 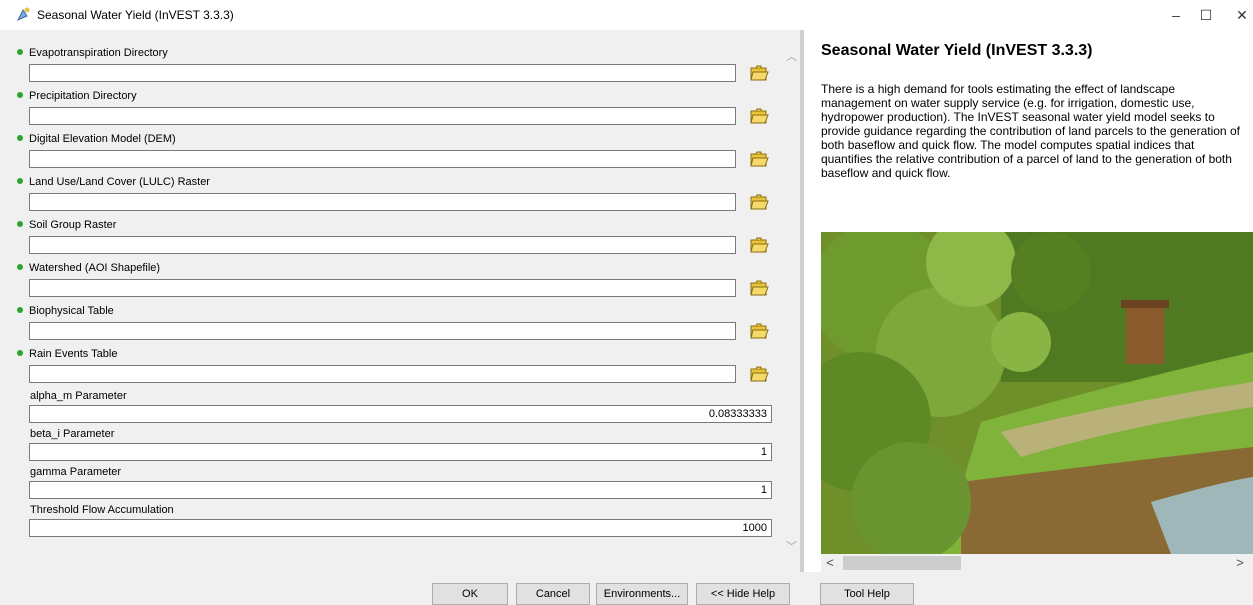 What do you see at coordinates (400, 452) in the screenshot?
I see `beta-i-input: 1` at bounding box center [400, 452].